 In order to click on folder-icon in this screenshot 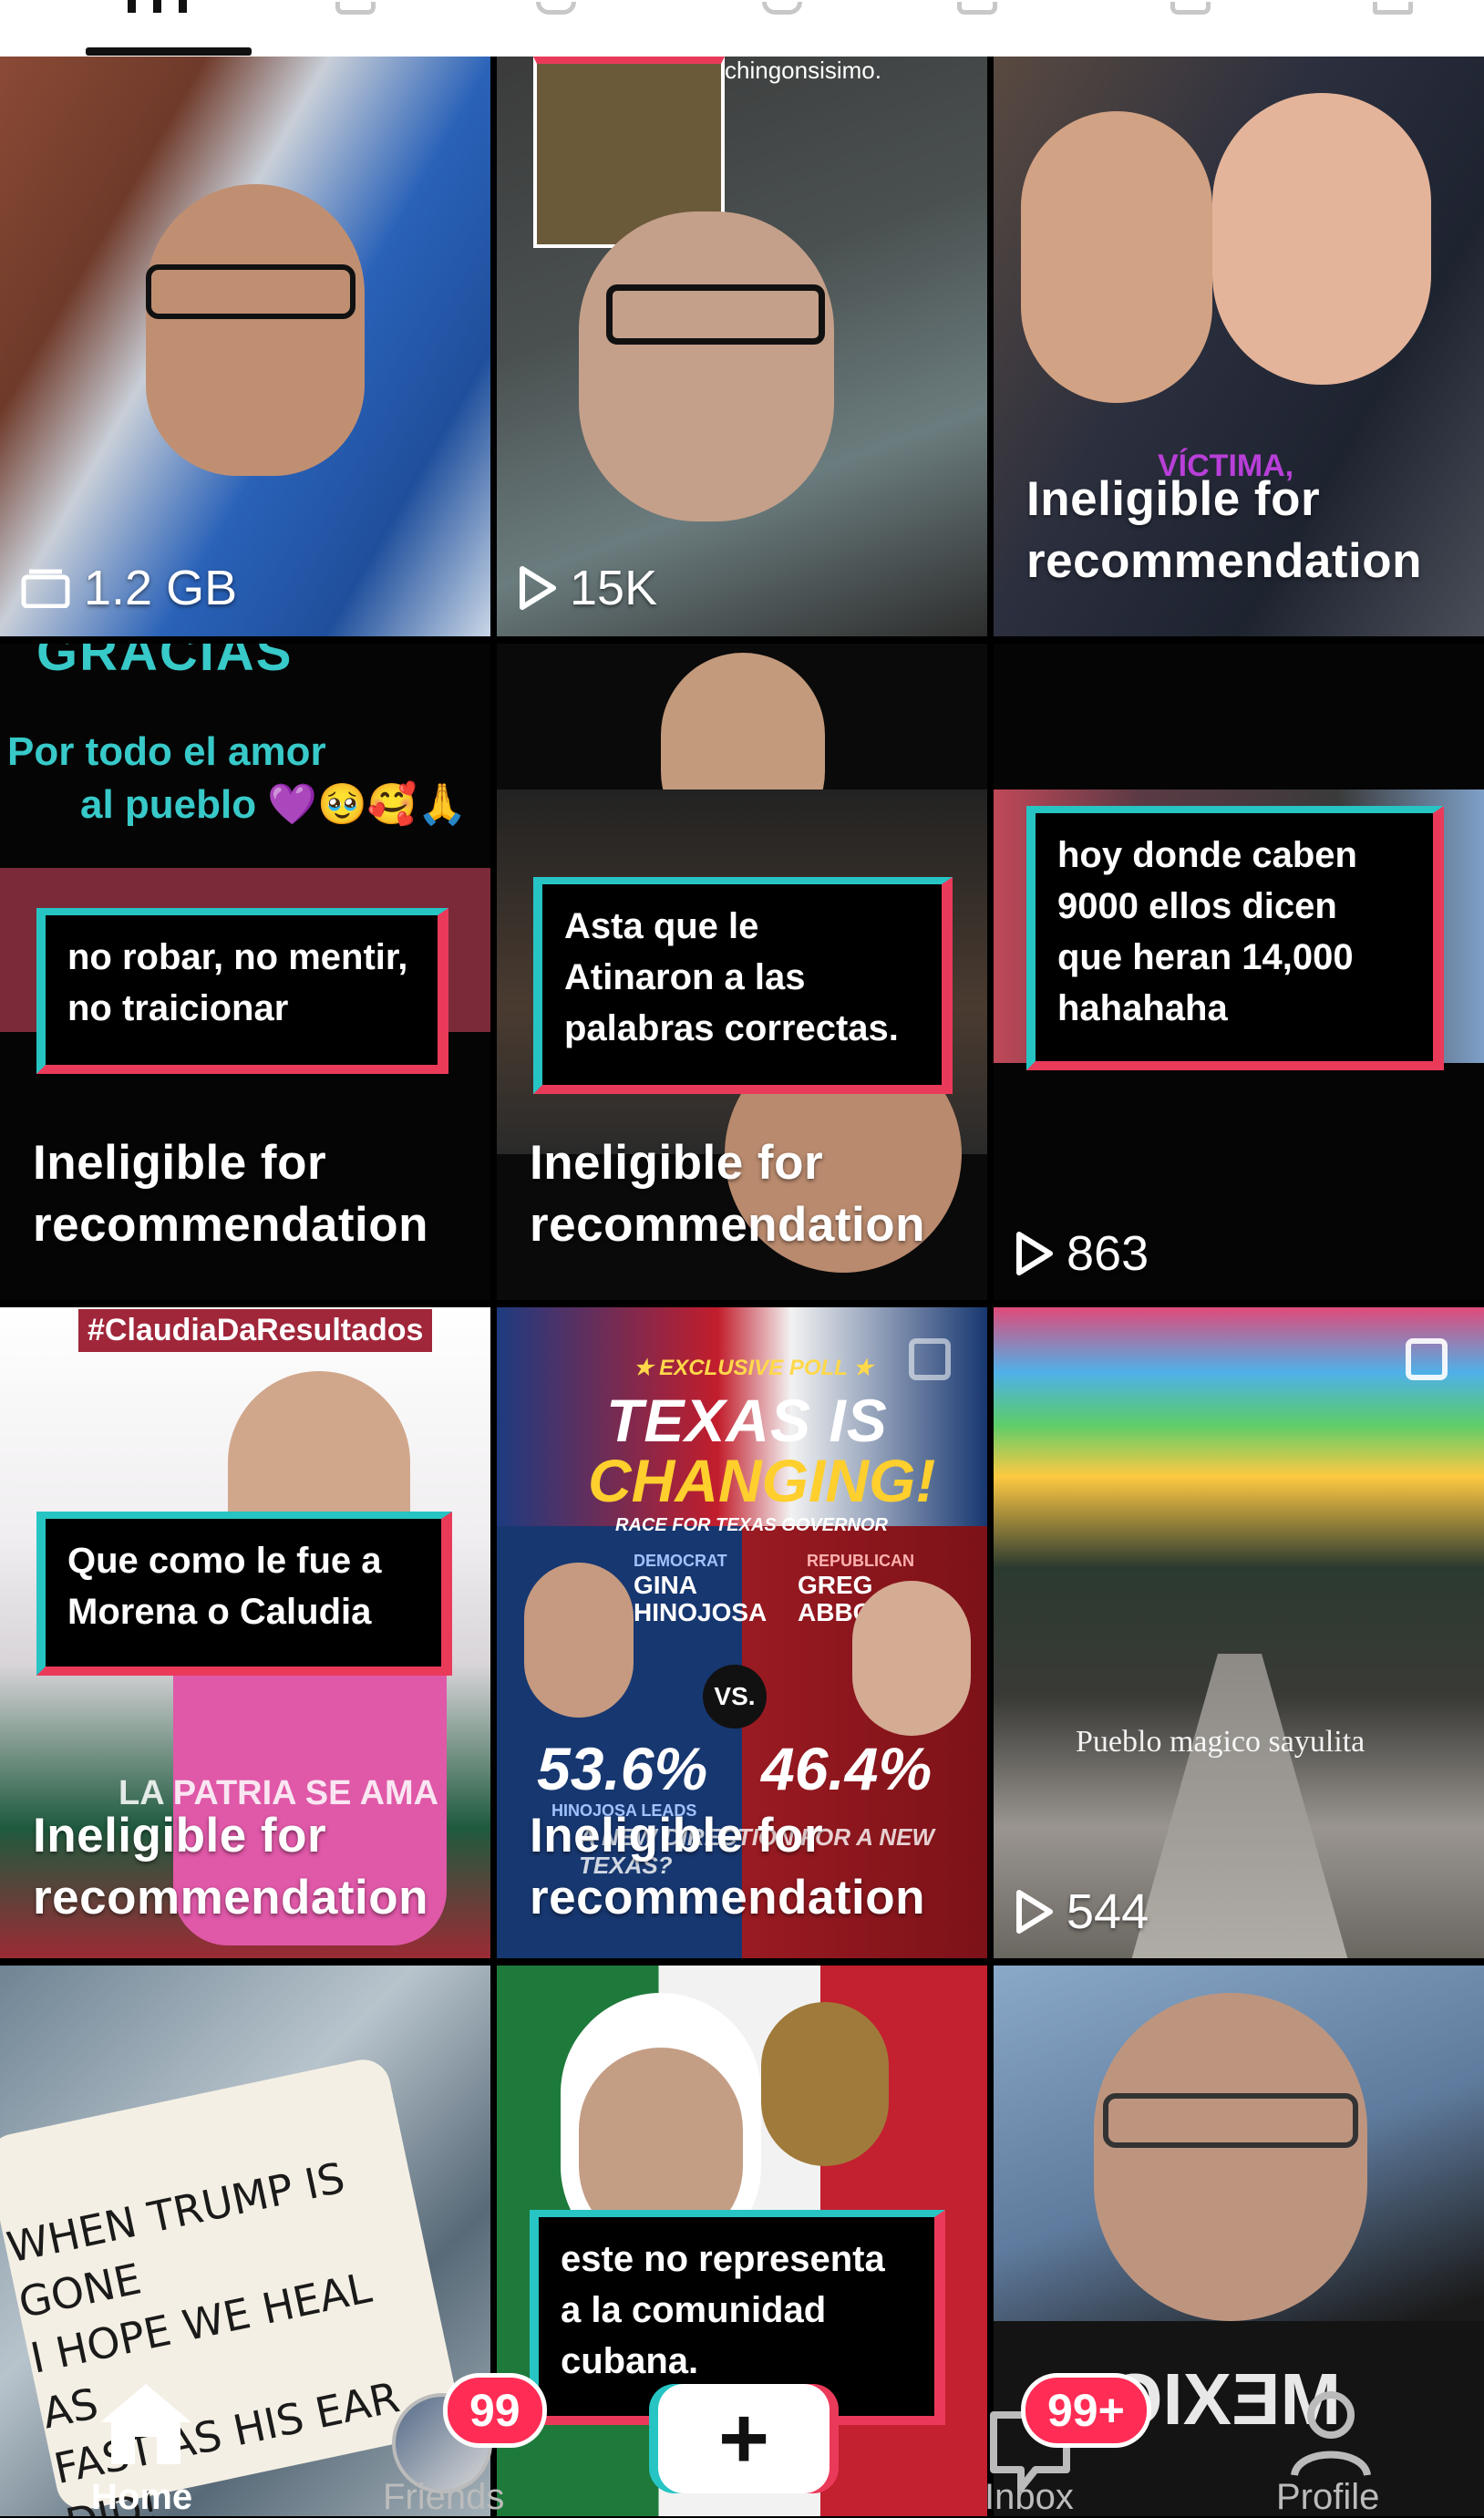, I will do `click(45, 588)`.